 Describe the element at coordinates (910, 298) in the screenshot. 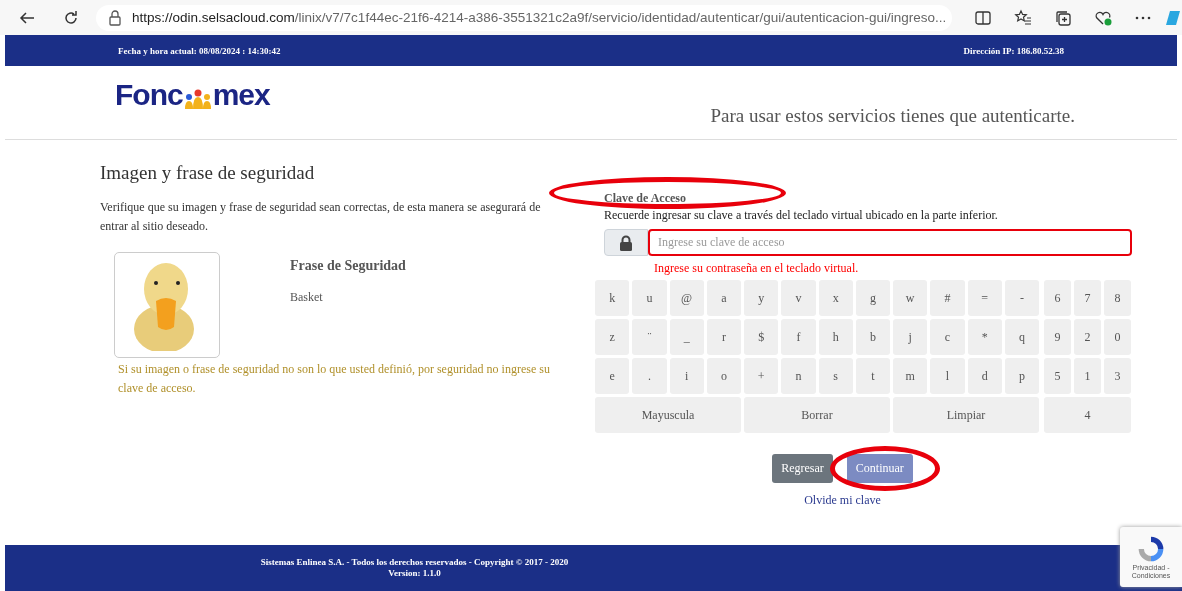

I see `keyboard-key: w` at that location.